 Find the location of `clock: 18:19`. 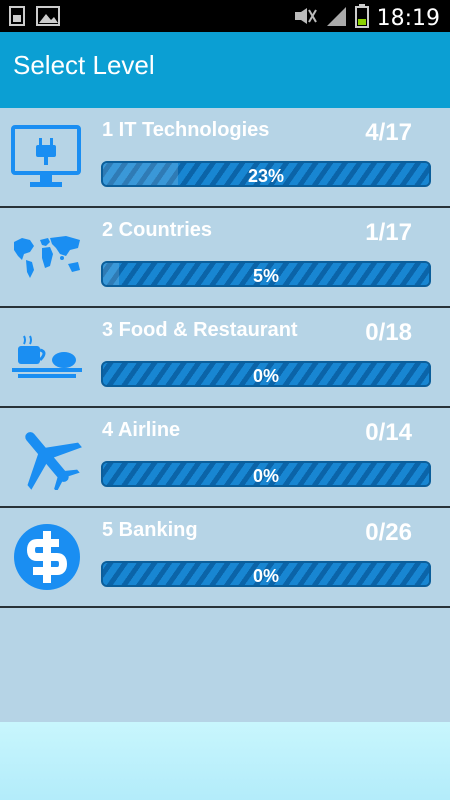

clock: 18:19 is located at coordinates (408, 18).